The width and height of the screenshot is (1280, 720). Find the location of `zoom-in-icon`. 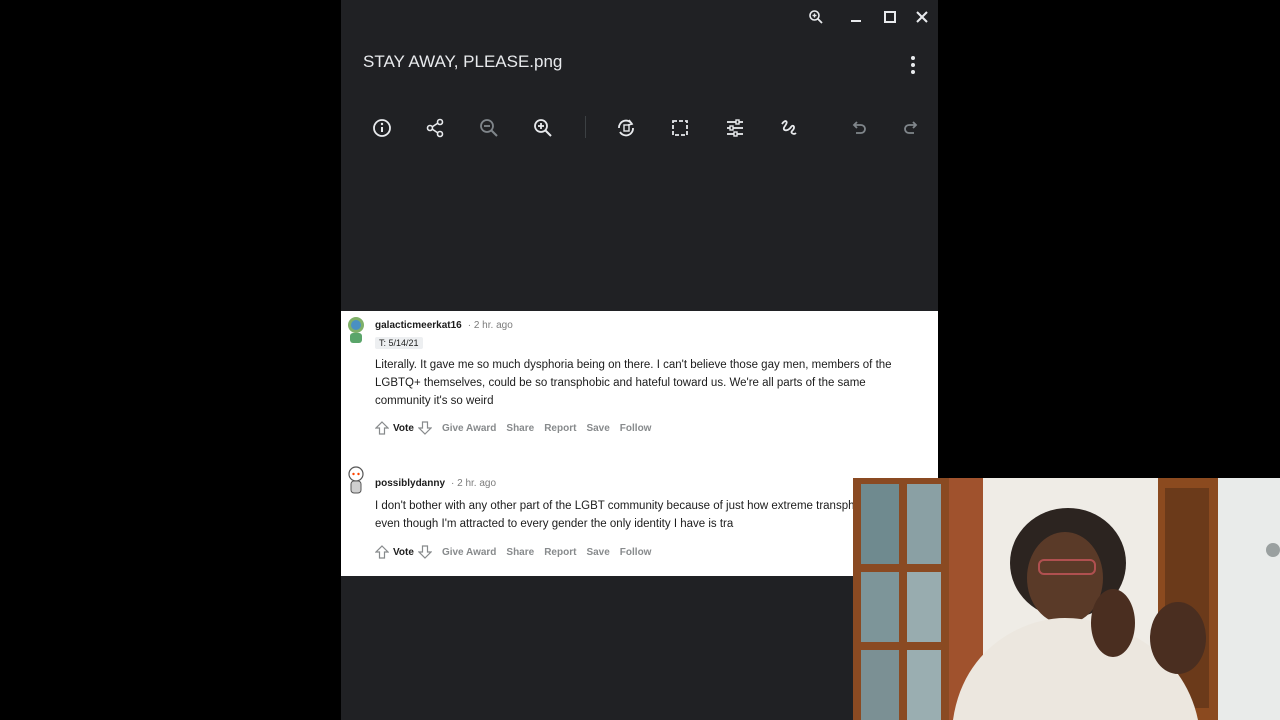

zoom-in-icon is located at coordinates (543, 128).